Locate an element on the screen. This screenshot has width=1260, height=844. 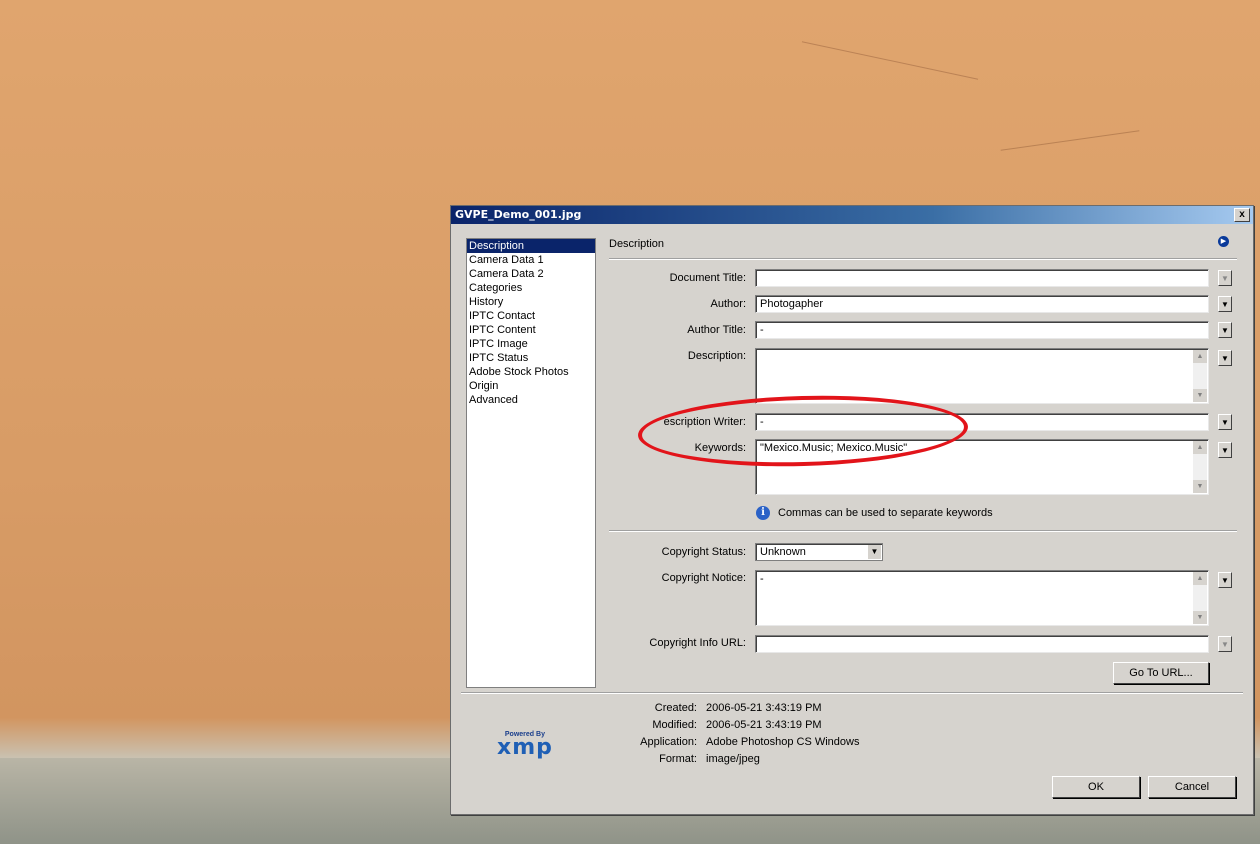
dialog-titlebar: GVPE_Demo_001.jpg x is located at coordinates (852, 215).